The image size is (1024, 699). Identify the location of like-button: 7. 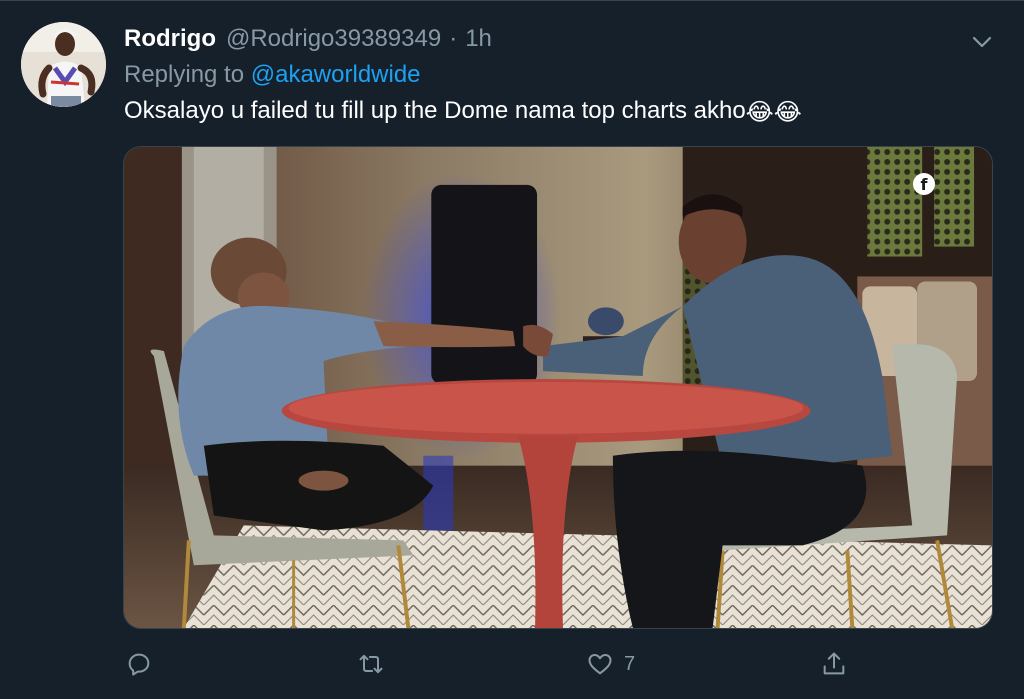
(610, 664).